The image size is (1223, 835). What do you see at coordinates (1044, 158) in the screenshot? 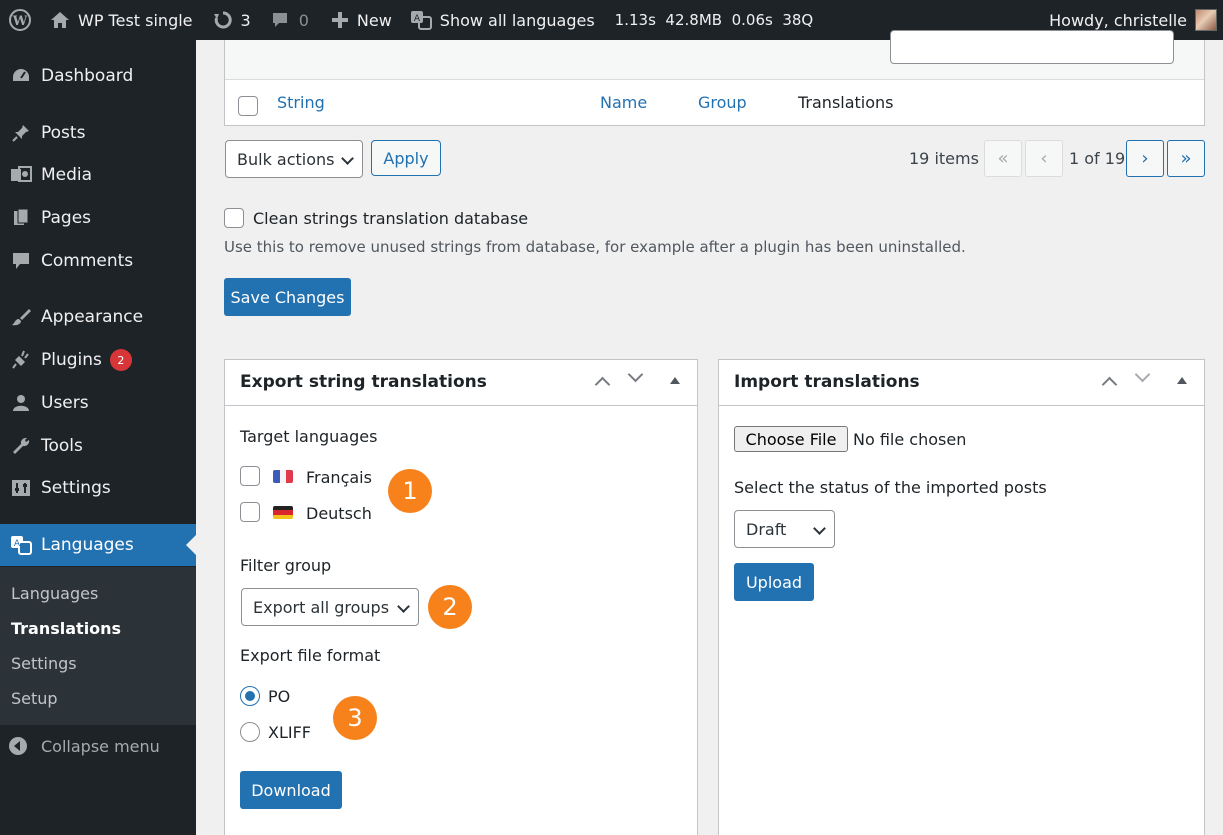
I see `prev-page-button: ‹` at bounding box center [1044, 158].